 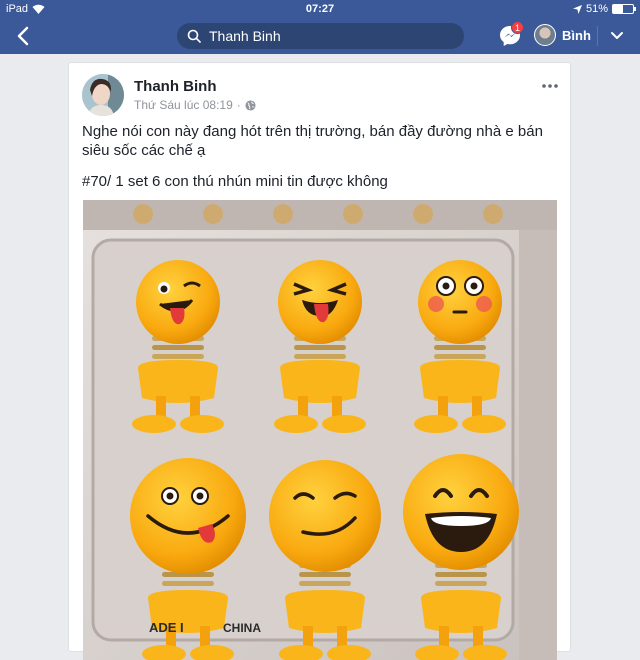 What do you see at coordinates (194, 36) in the screenshot?
I see `search-icon` at bounding box center [194, 36].